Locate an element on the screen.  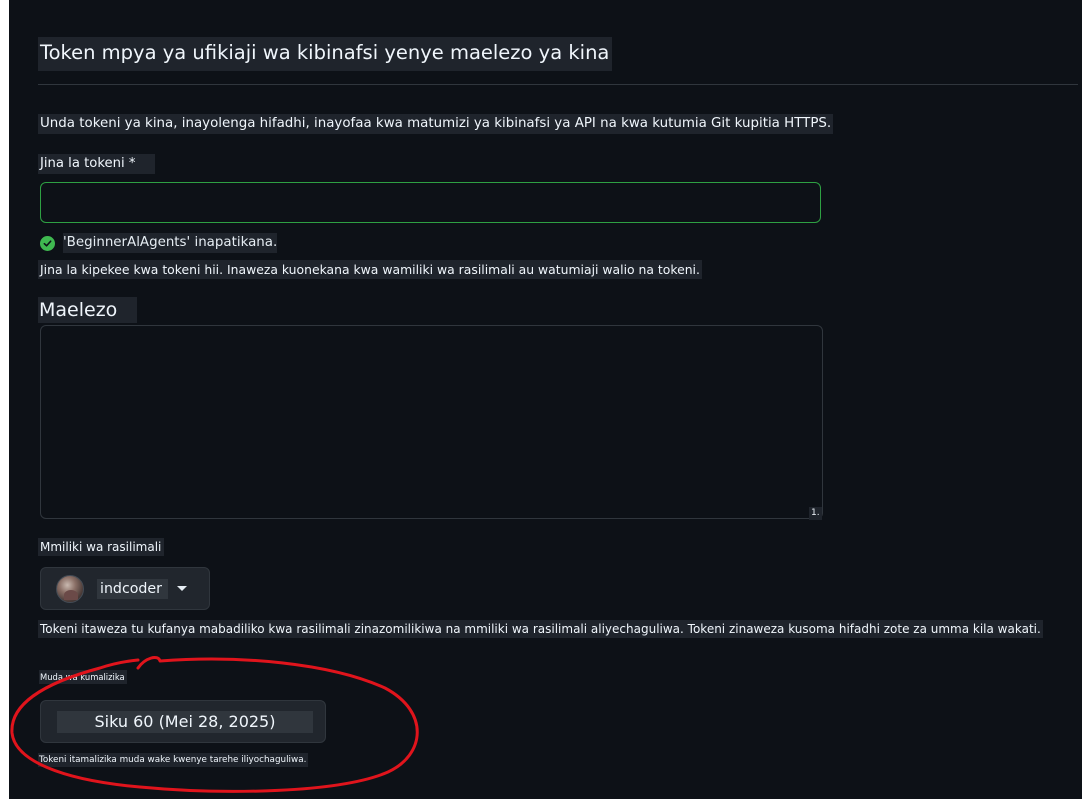
resource-owner-name: indcoder is located at coordinates (132, 588).